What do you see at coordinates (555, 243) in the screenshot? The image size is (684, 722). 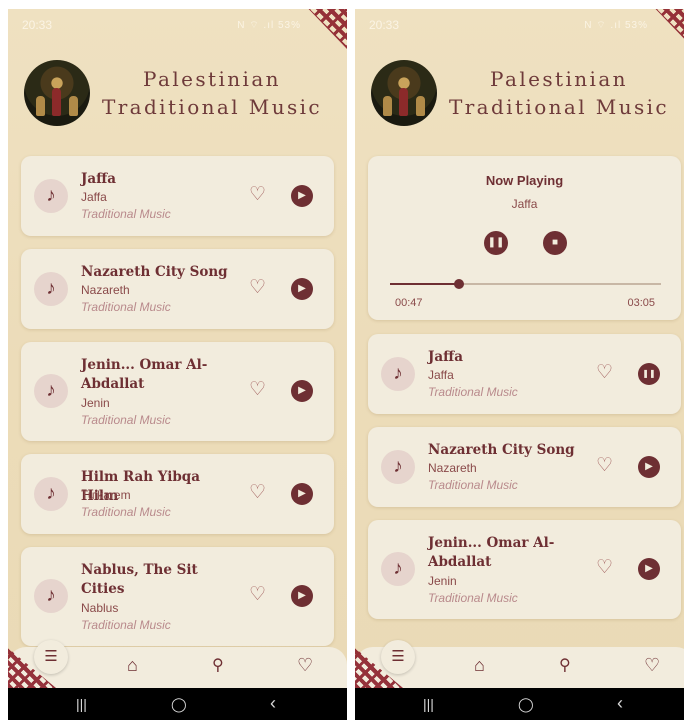 I see `stop-button: ■` at bounding box center [555, 243].